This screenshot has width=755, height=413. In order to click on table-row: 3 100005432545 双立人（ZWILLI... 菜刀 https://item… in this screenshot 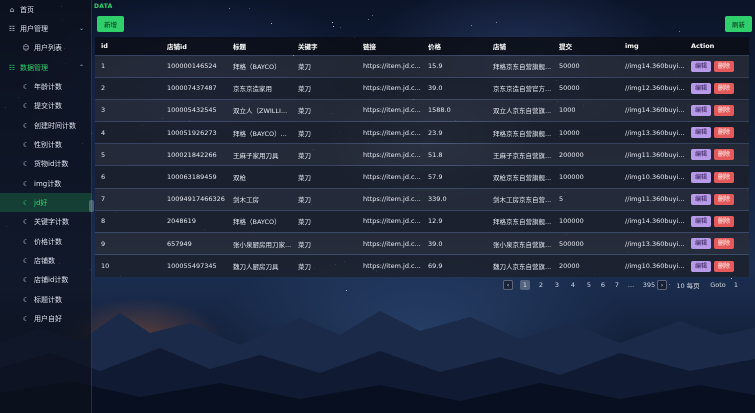, I will do `click(422, 110)`.